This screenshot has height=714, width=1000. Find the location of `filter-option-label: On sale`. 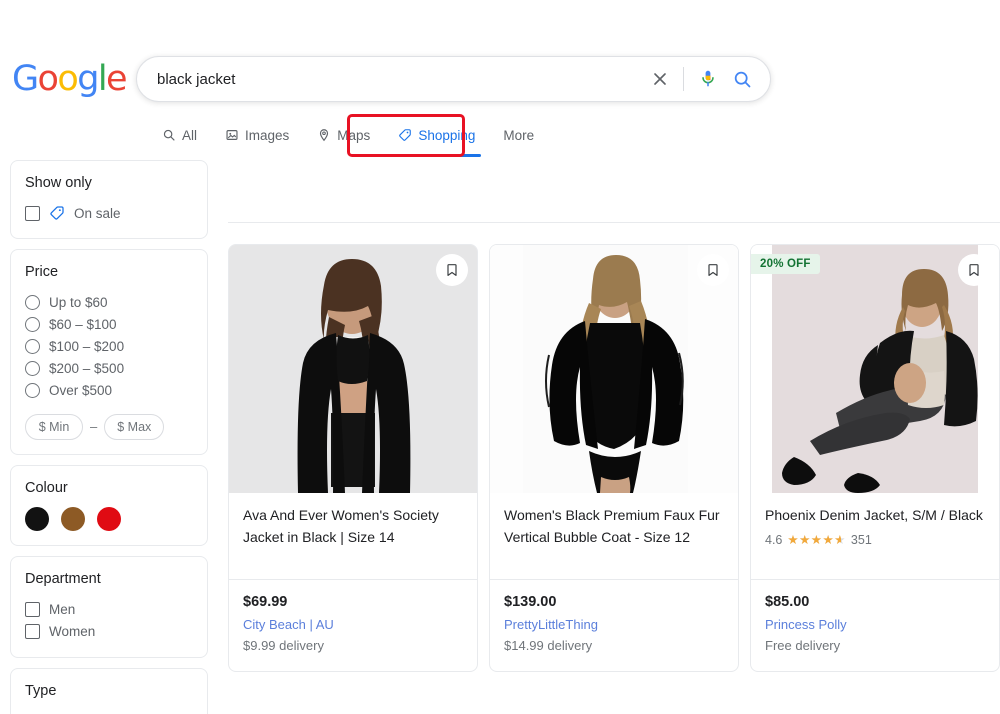

filter-option-label: On sale is located at coordinates (97, 213).